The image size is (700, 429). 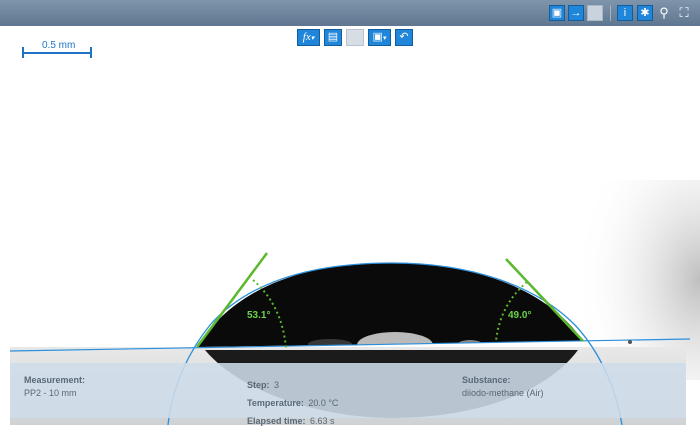 What do you see at coordinates (630, 342) in the screenshot?
I see `baseline-marker` at bounding box center [630, 342].